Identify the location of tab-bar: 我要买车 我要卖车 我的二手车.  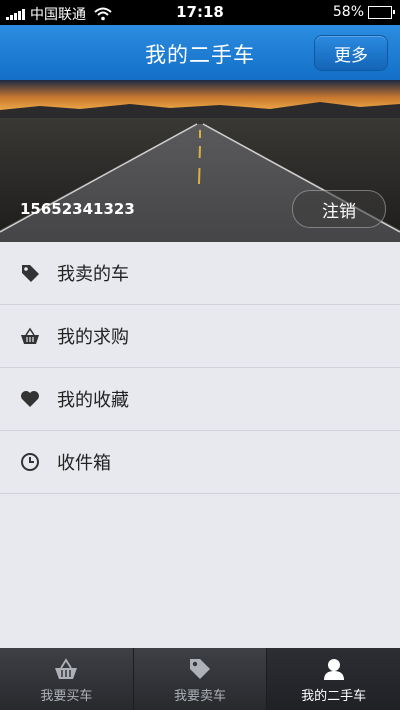
(200, 679).